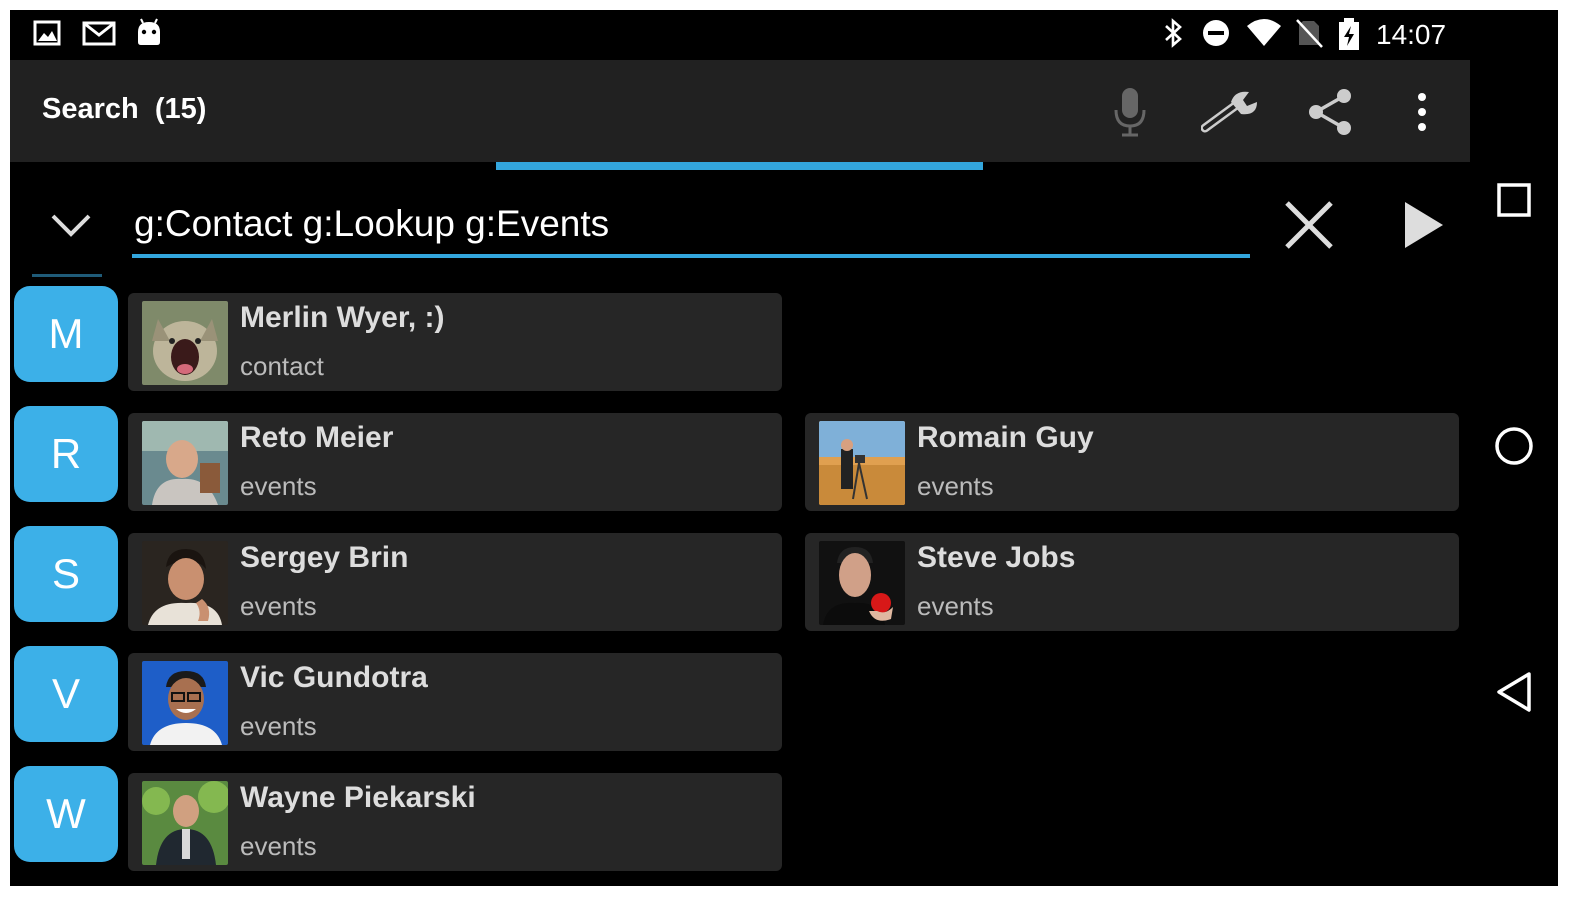 The width and height of the screenshot is (1584, 900). Describe the element at coordinates (66, 694) in the screenshot. I see `group-letter-v: V` at that location.